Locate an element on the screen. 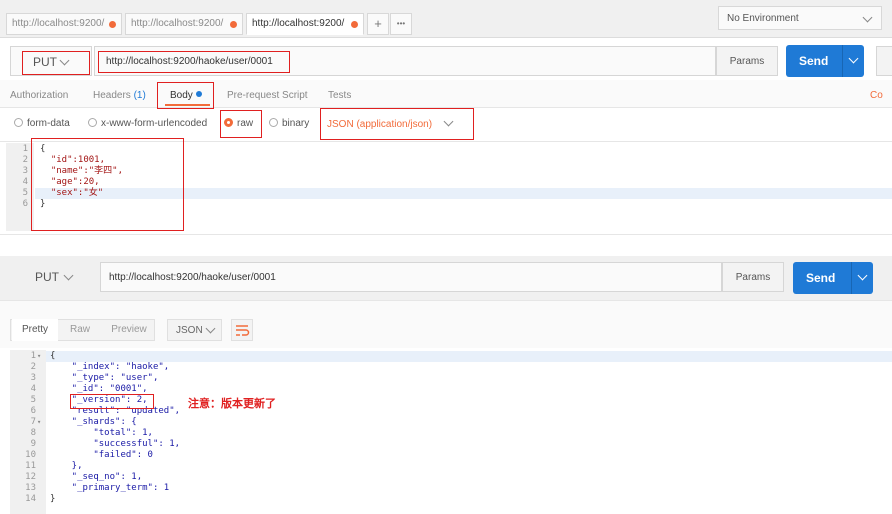 Image resolution: width=892 pixels, height=514 pixels. code-line: "failed": 0 is located at coordinates (101, 455).